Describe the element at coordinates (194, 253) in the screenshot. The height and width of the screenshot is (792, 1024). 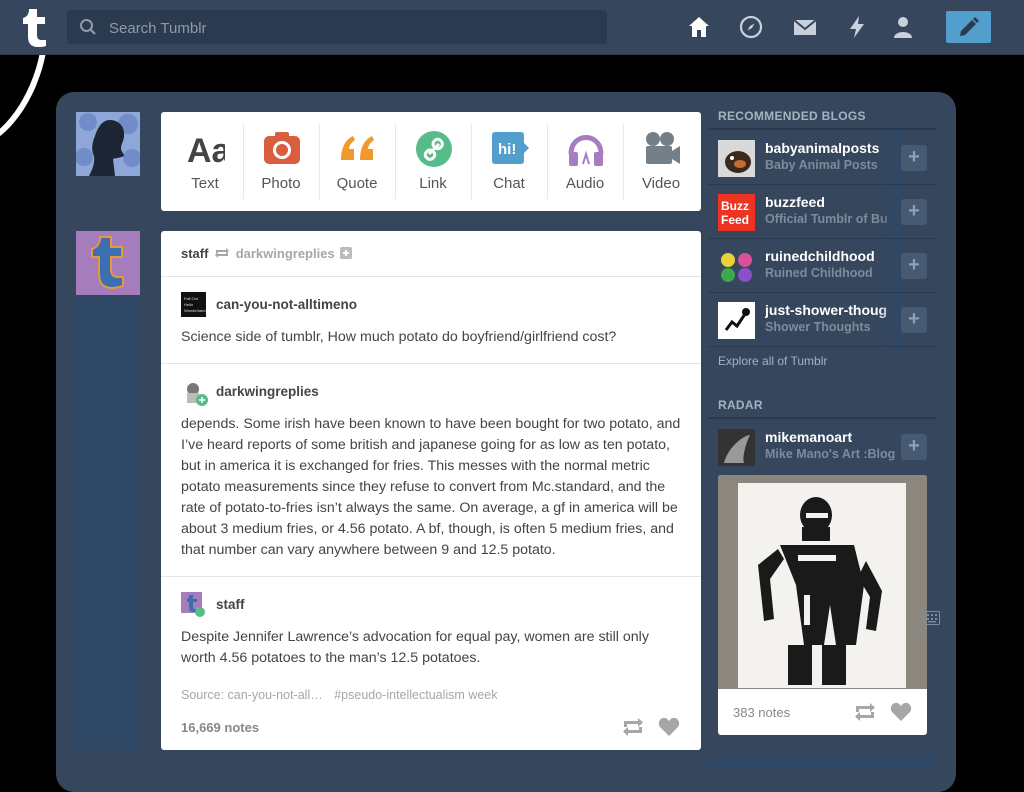
I see `post-author-link: staff` at that location.